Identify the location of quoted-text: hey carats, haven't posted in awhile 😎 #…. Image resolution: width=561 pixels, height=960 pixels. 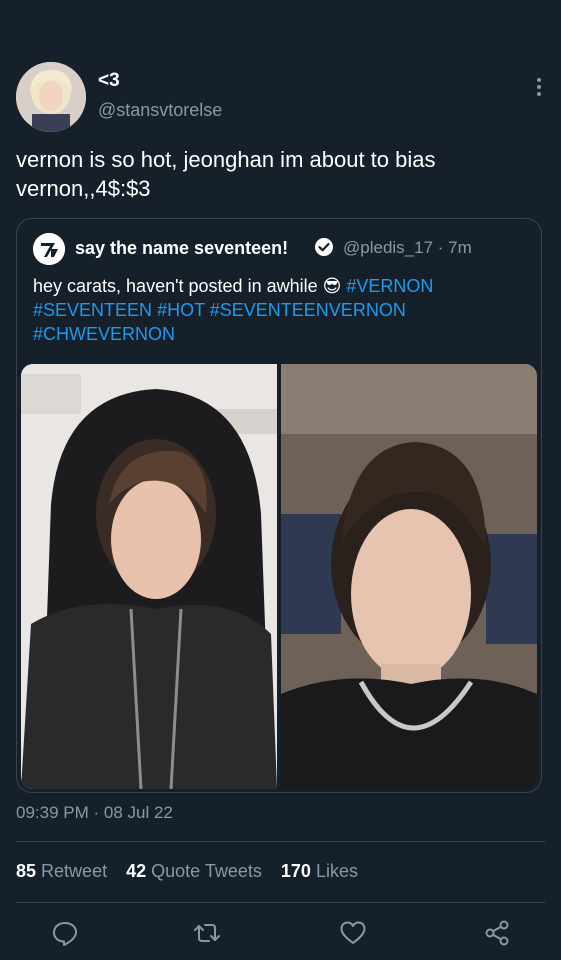
(280, 310).